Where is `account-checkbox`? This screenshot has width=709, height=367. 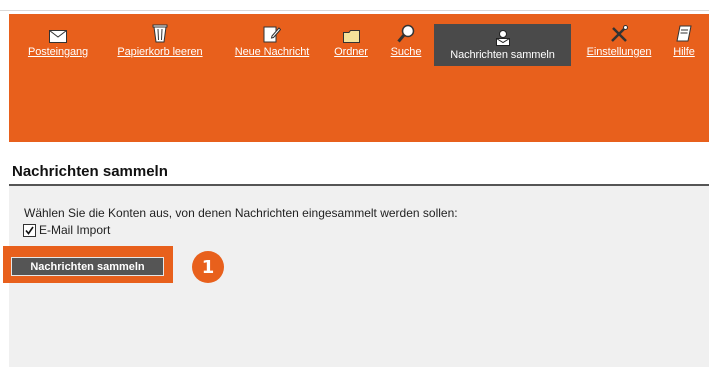 account-checkbox is located at coordinates (29, 230).